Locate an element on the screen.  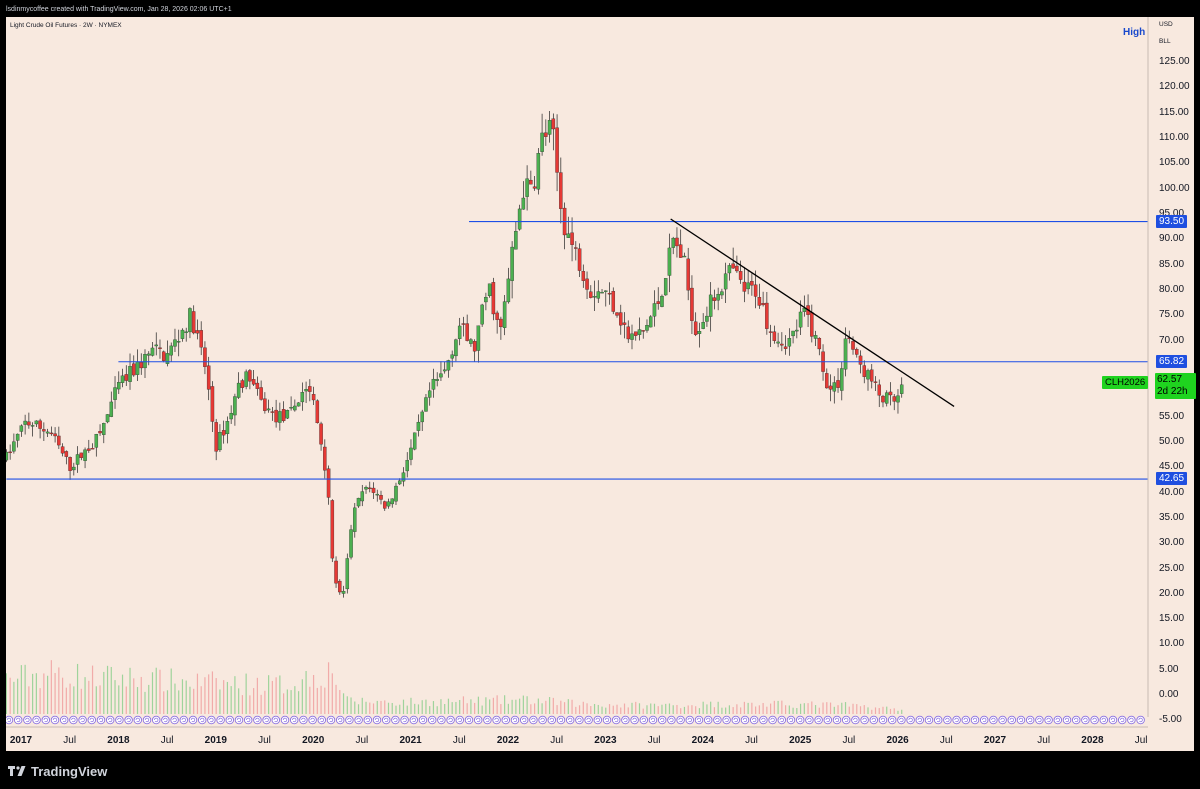
time-tick-label: 2027 is located at coordinates (995, 740).